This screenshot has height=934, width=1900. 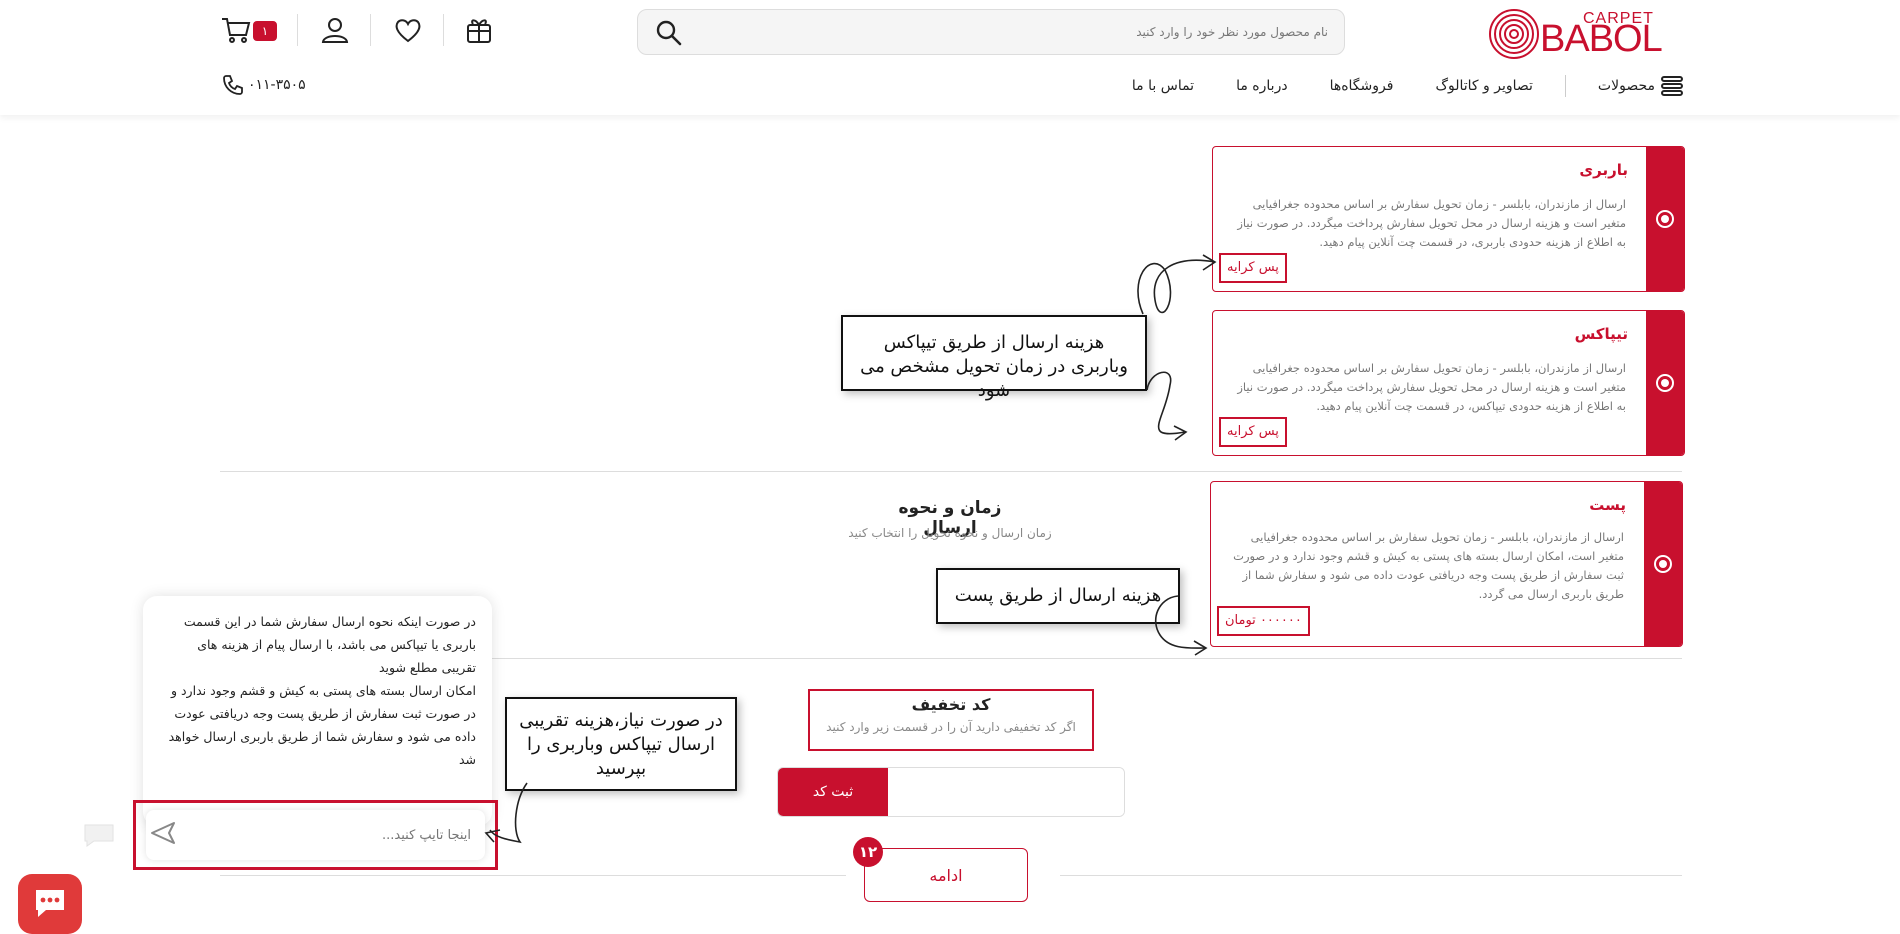 I want to click on chat-message-input, so click(x=315, y=835).